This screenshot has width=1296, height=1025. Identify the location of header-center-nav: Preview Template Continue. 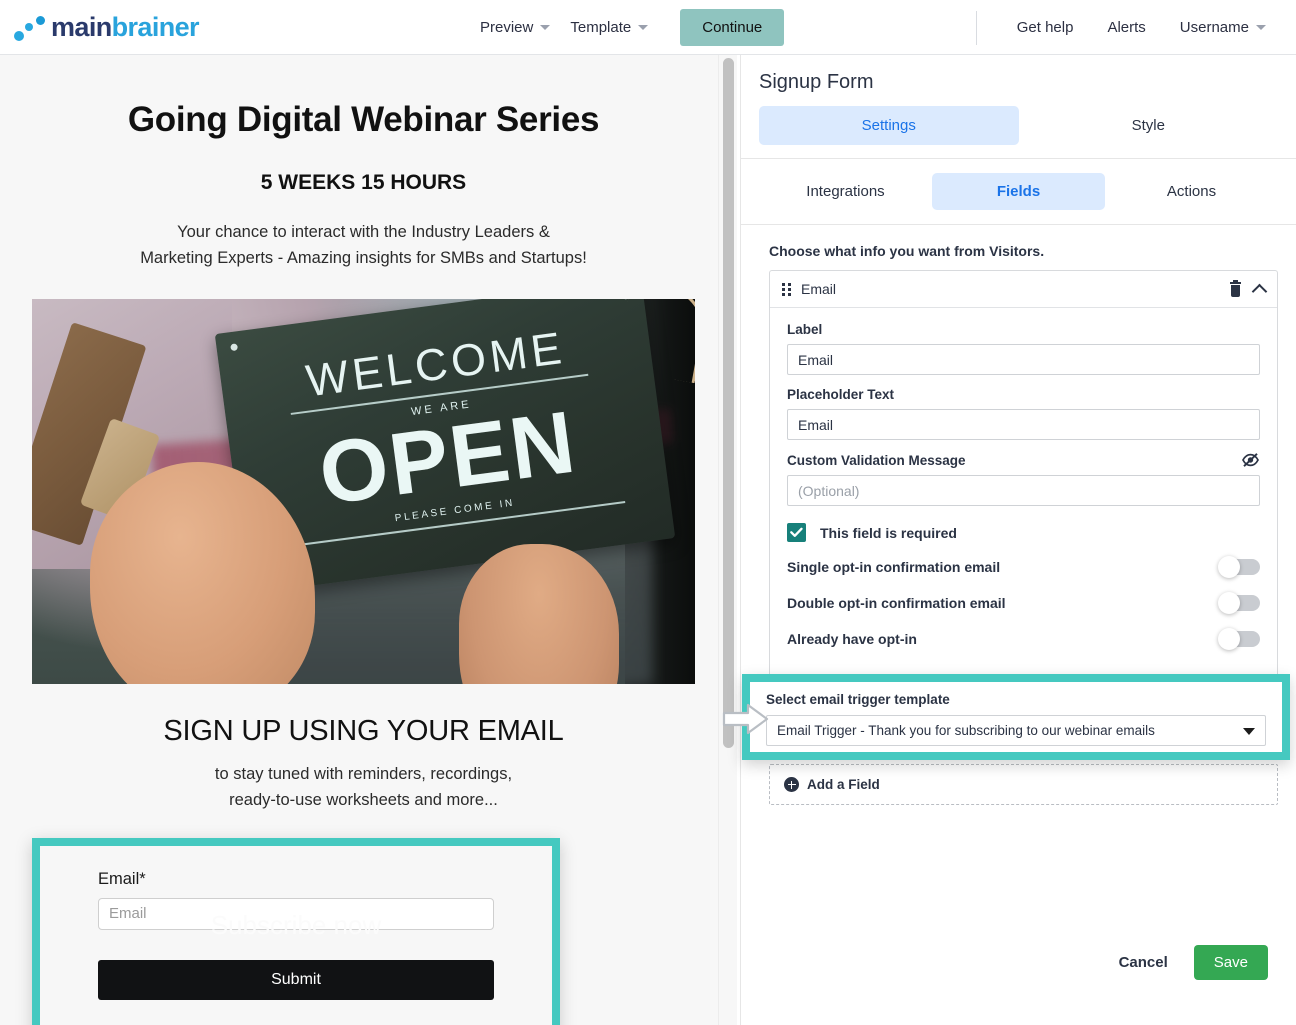
(627, 27).